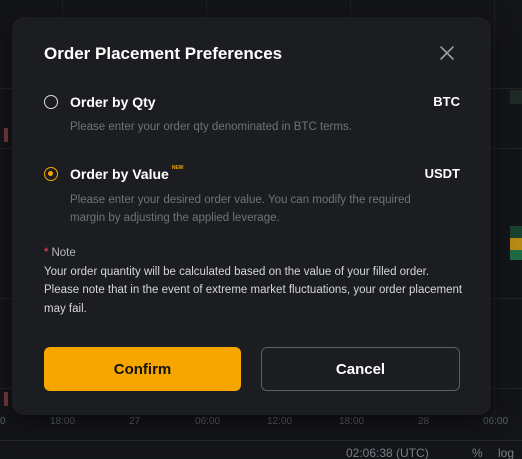  I want to click on dialog-title: Order Placement Preferences, so click(163, 53).